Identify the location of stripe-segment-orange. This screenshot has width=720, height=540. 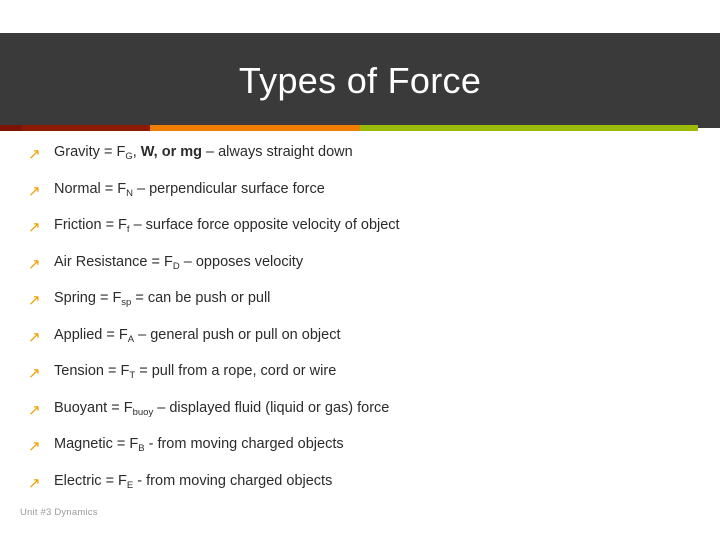
(255, 128).